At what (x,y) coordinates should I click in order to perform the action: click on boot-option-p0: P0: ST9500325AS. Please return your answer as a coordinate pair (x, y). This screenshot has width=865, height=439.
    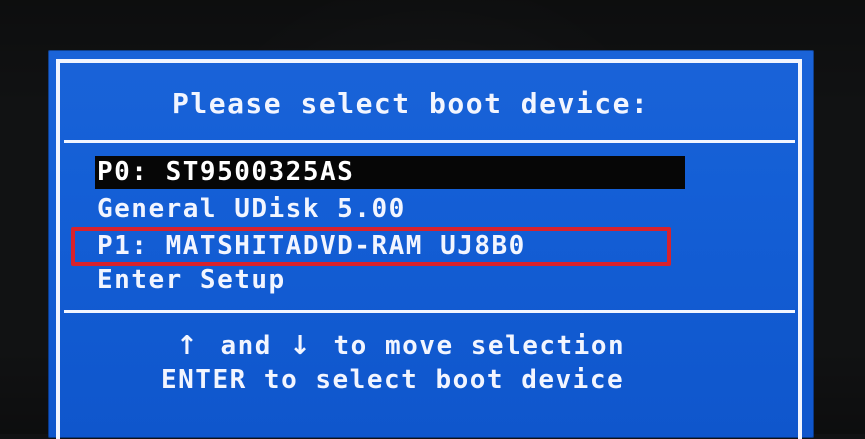
    Looking at the image, I should click on (390, 172).